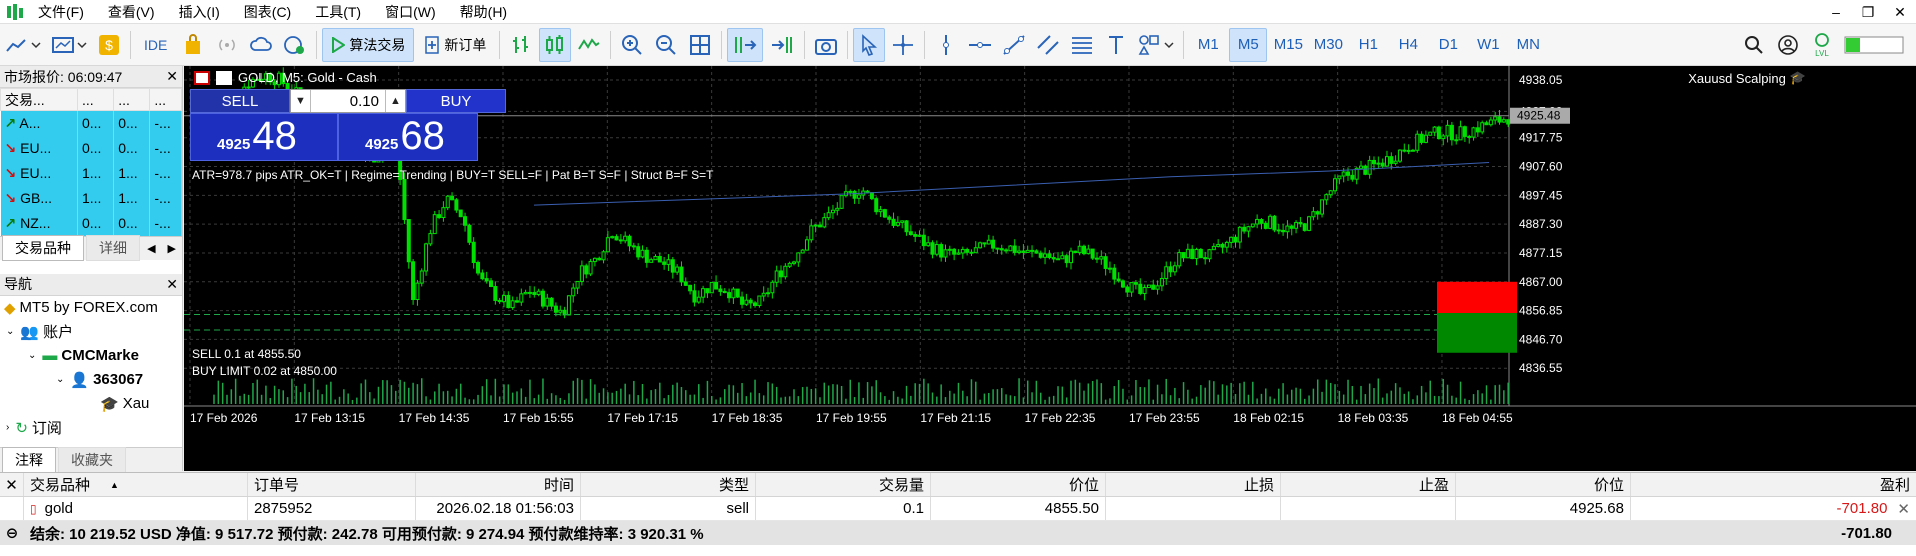 The width and height of the screenshot is (1916, 556). I want to click on new-order-button: 新订单, so click(455, 45).